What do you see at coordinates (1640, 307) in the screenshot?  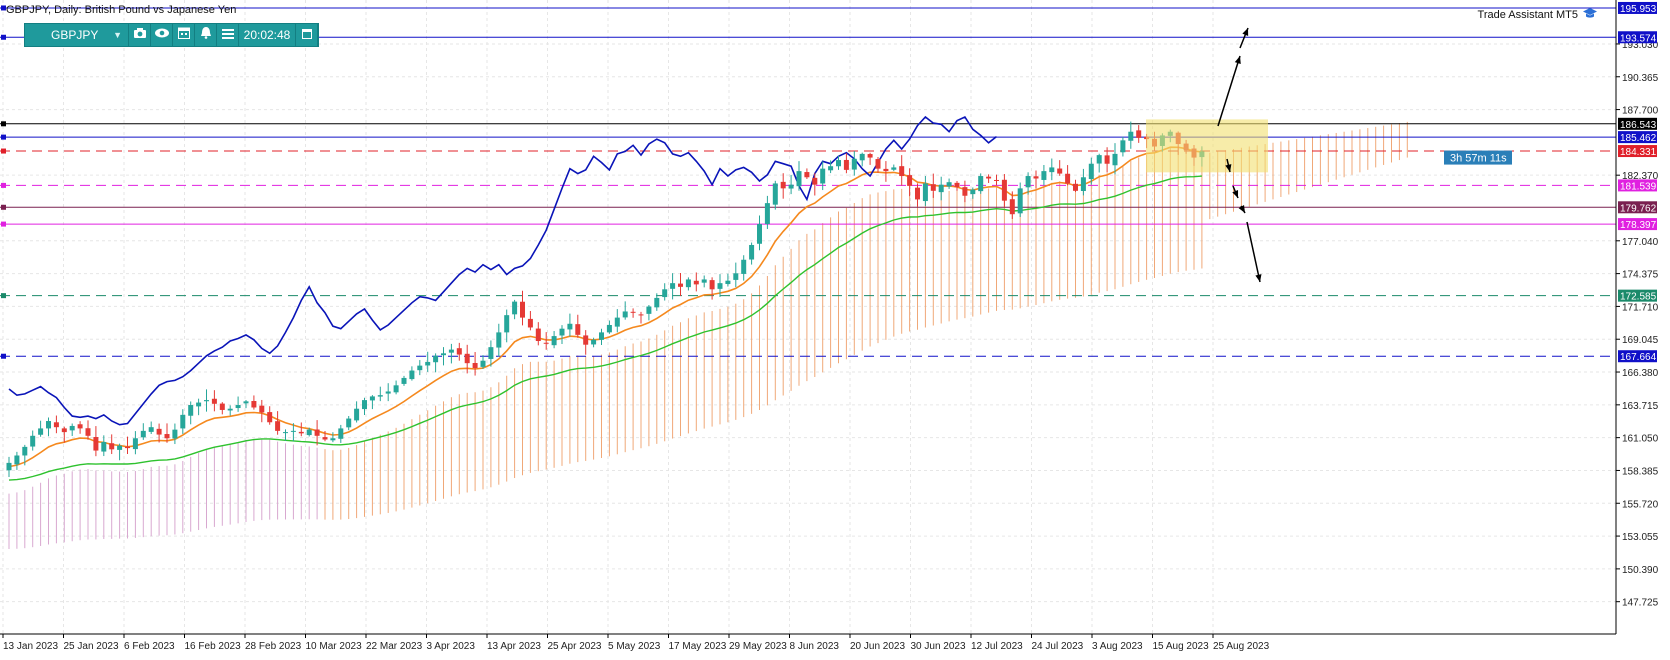 I see `price-tick-label: 171.710` at bounding box center [1640, 307].